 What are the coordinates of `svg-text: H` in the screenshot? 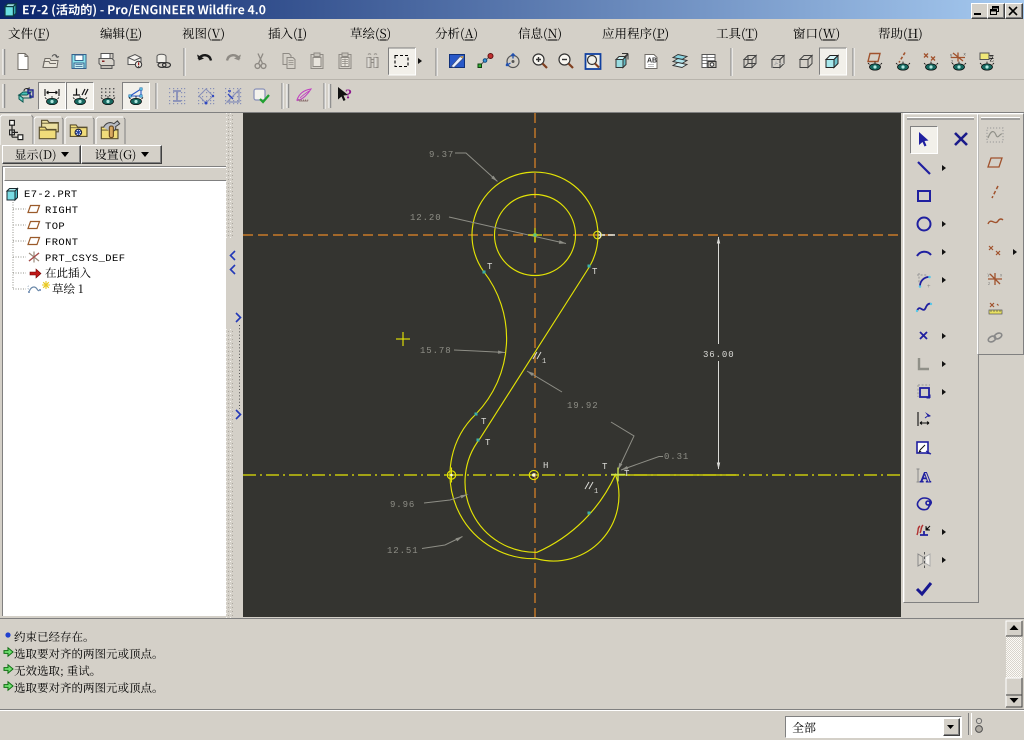 It's located at (545, 466).